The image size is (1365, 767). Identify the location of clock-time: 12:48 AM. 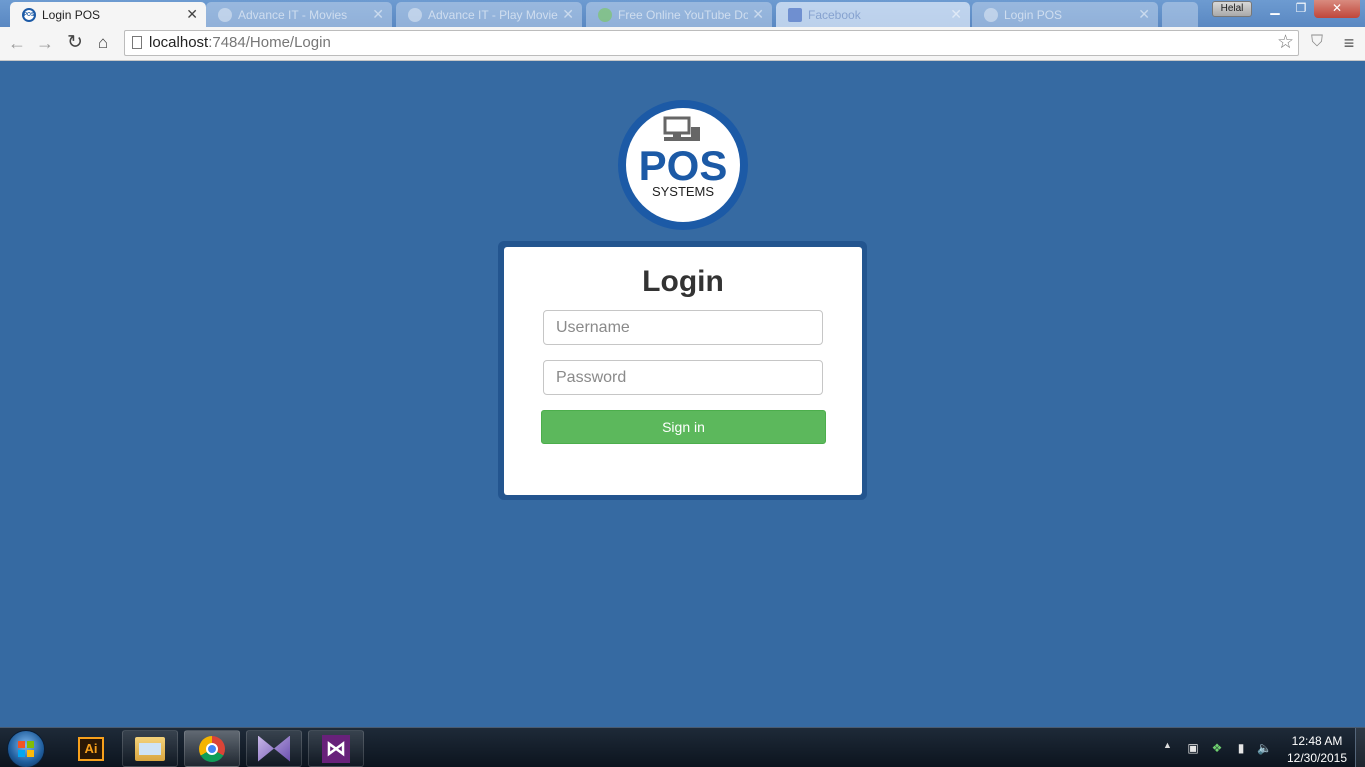
(1317, 741).